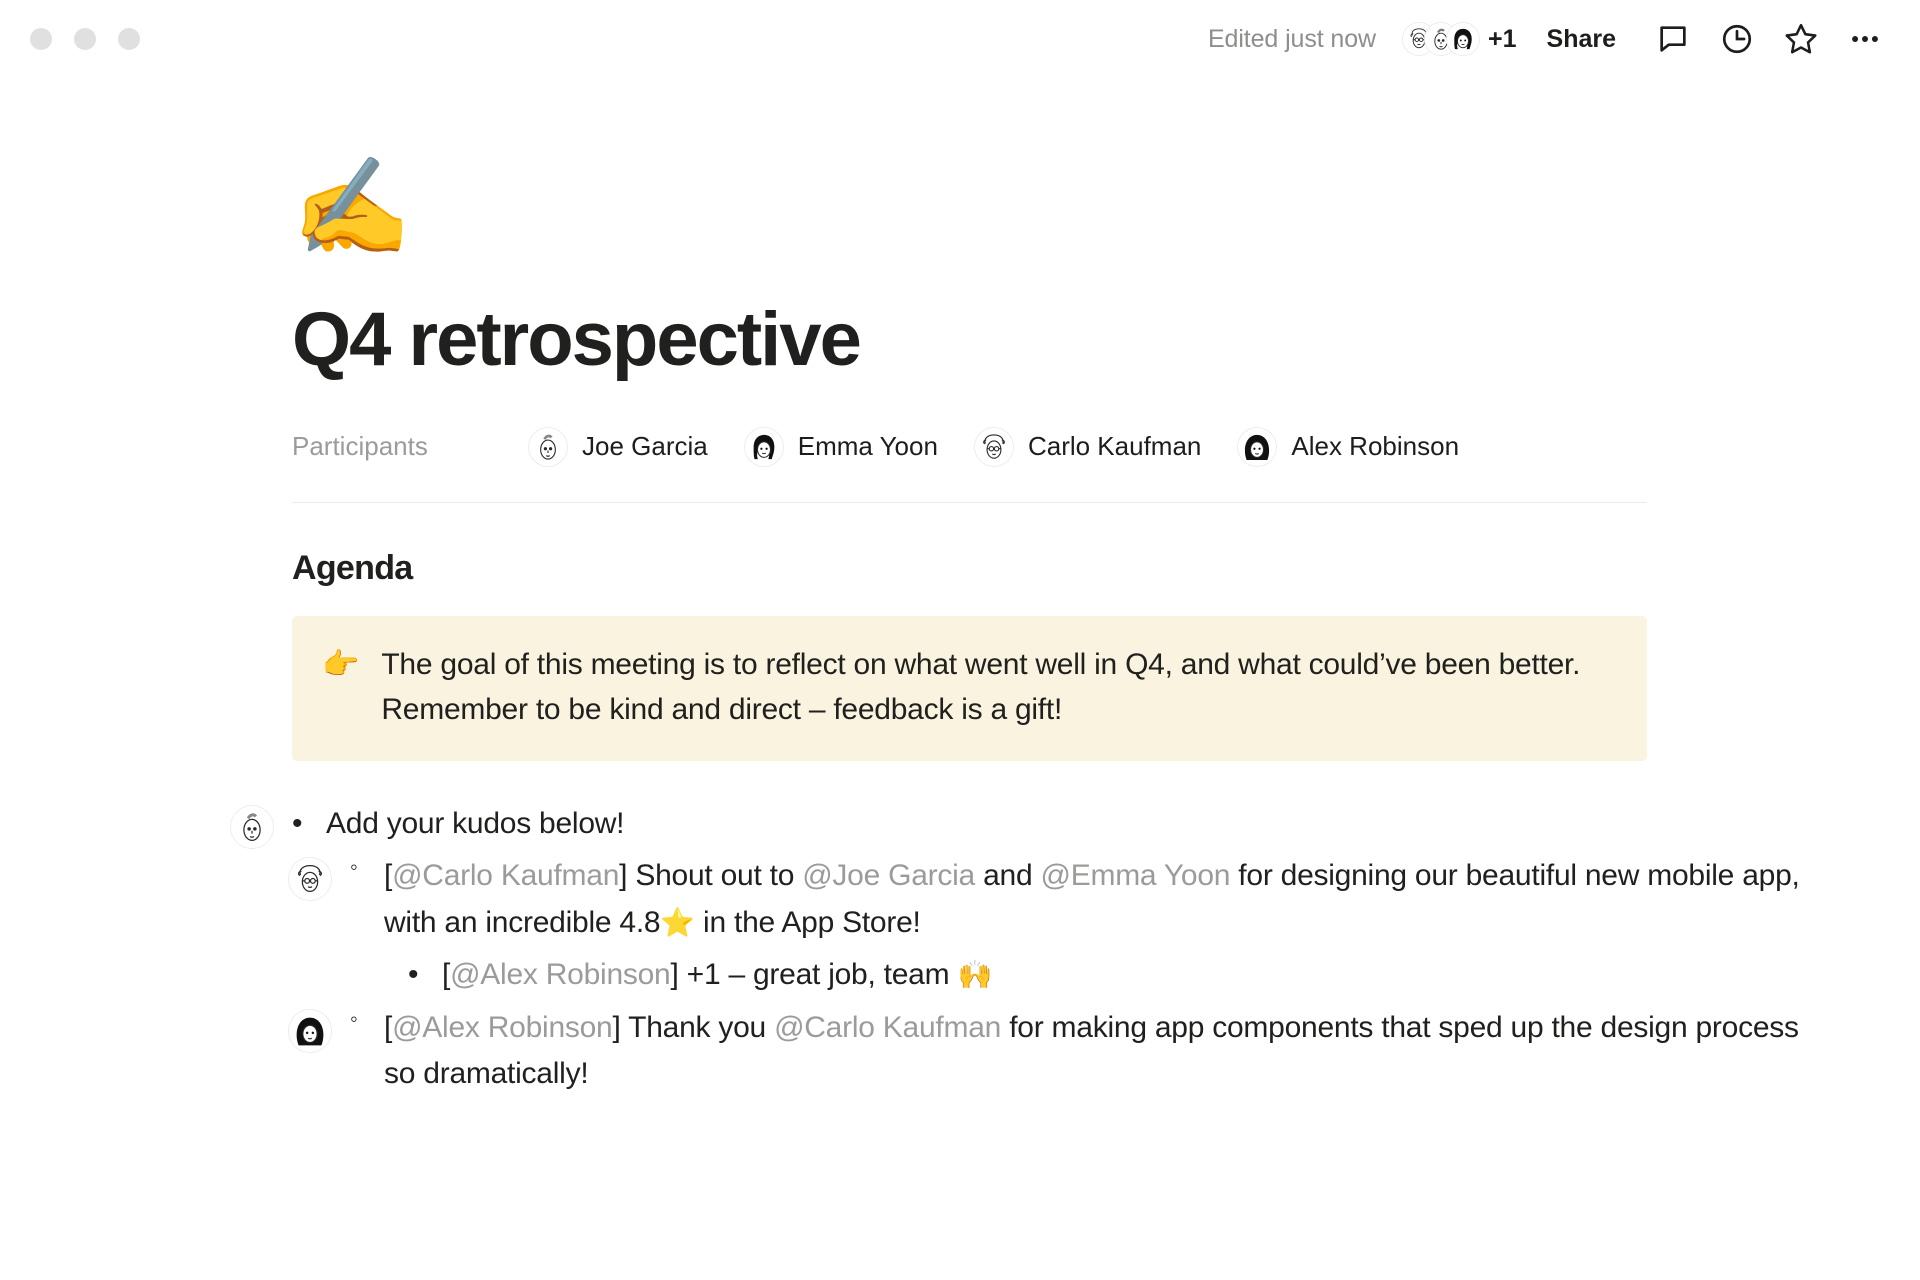  What do you see at coordinates (1056, 568) in the screenshot?
I see `agenda-heading: Agenda` at bounding box center [1056, 568].